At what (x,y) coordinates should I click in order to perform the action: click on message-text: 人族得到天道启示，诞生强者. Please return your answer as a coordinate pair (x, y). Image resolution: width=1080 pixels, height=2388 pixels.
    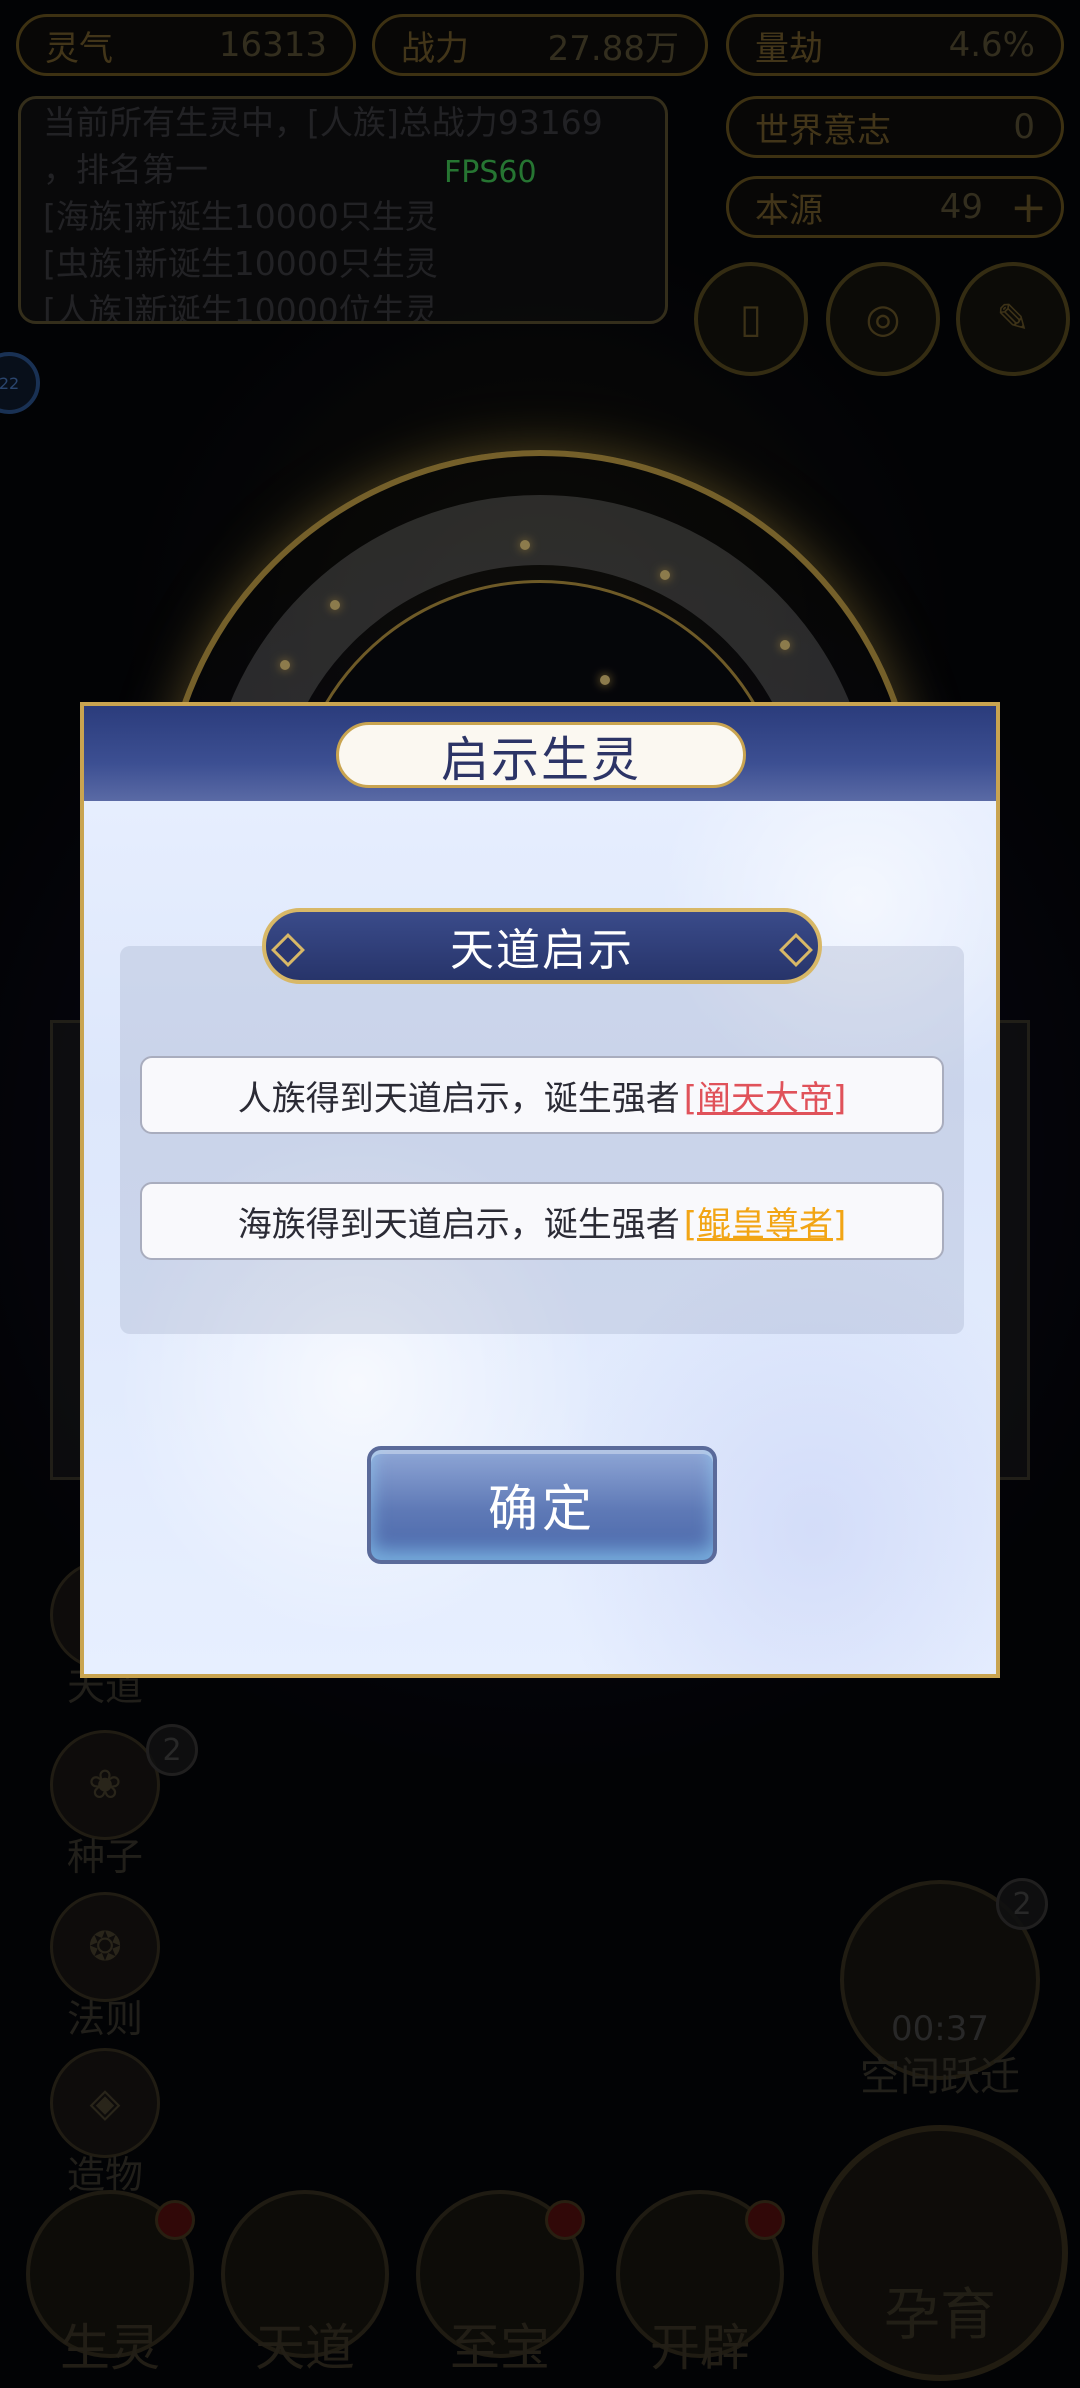
    Looking at the image, I should click on (458, 1098).